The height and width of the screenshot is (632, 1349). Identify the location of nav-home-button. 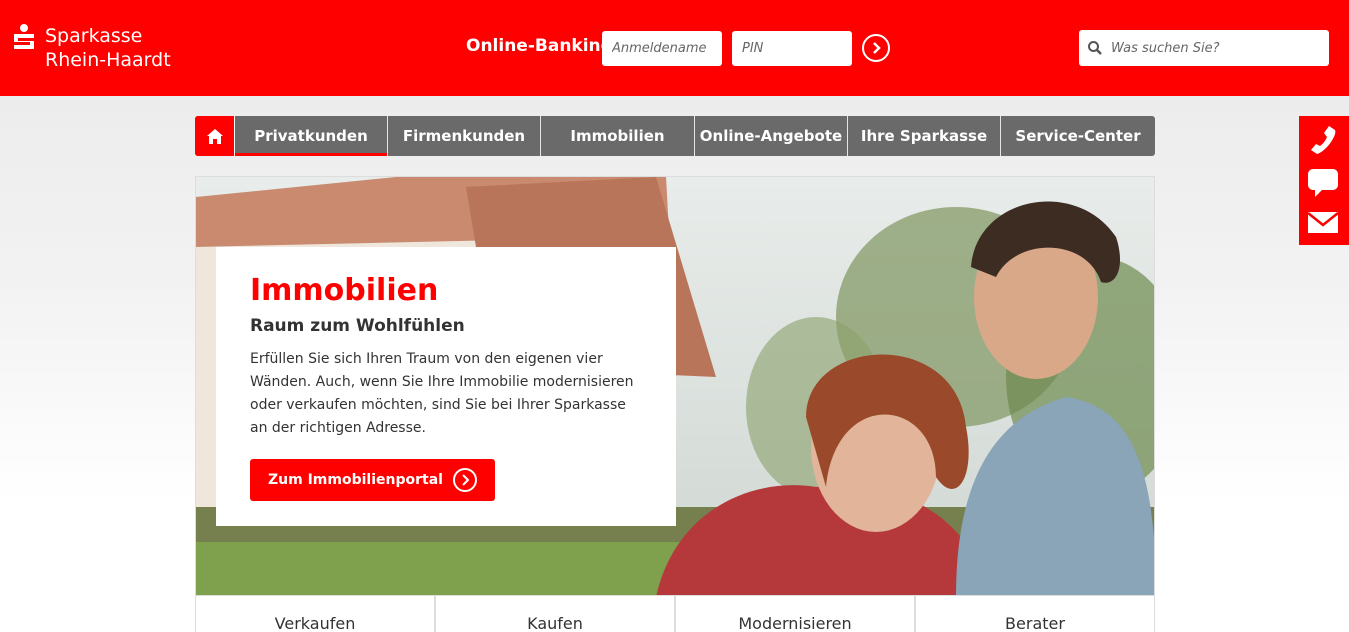
(215, 136).